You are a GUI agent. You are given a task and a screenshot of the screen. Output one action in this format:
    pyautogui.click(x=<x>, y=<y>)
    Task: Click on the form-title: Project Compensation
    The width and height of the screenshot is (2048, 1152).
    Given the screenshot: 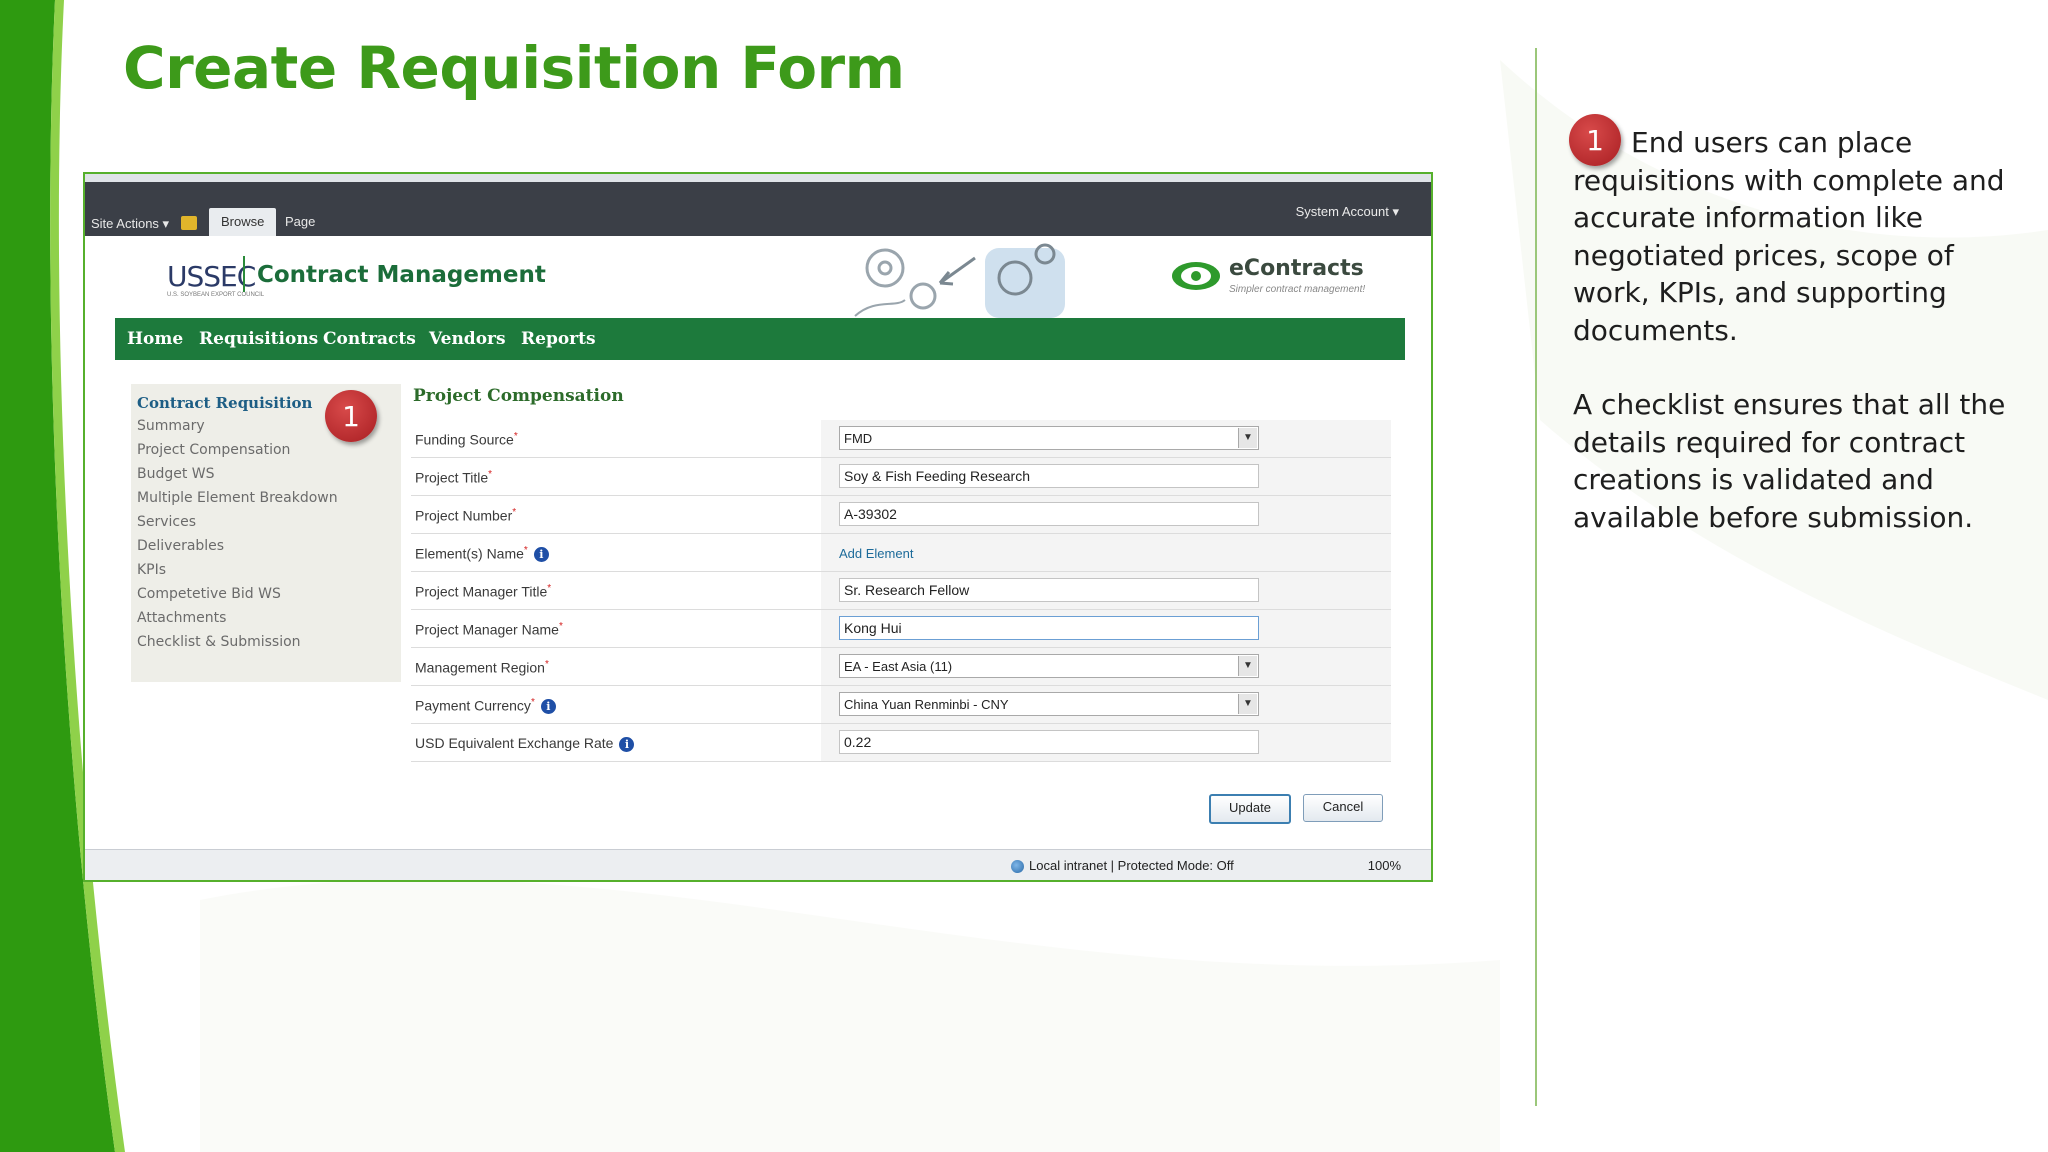 What is the action you would take?
    pyautogui.click(x=518, y=396)
    